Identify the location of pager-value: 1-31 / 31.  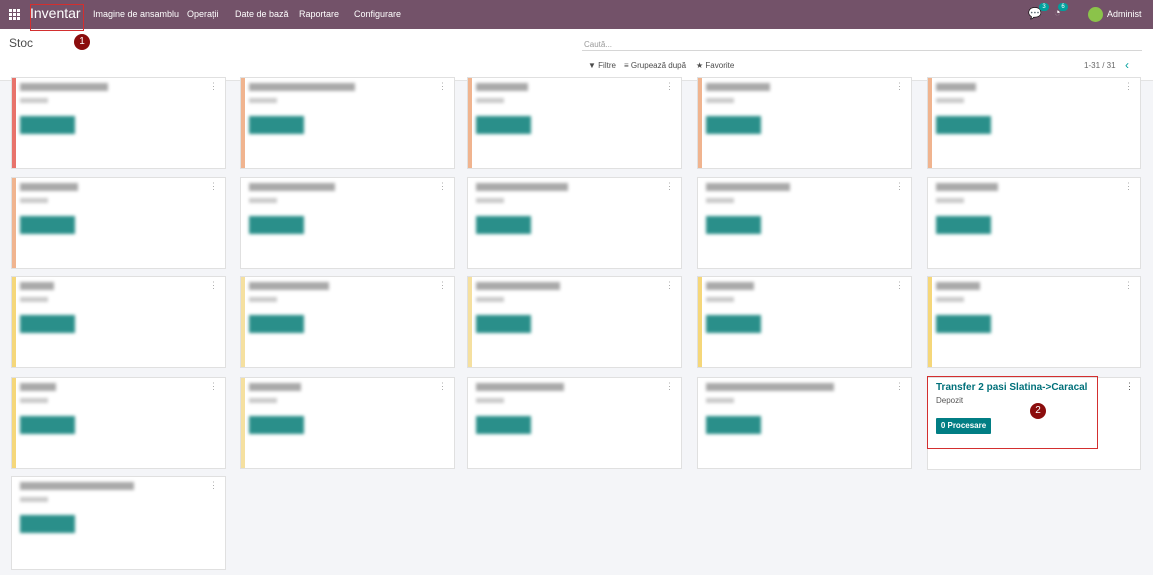
(1100, 65).